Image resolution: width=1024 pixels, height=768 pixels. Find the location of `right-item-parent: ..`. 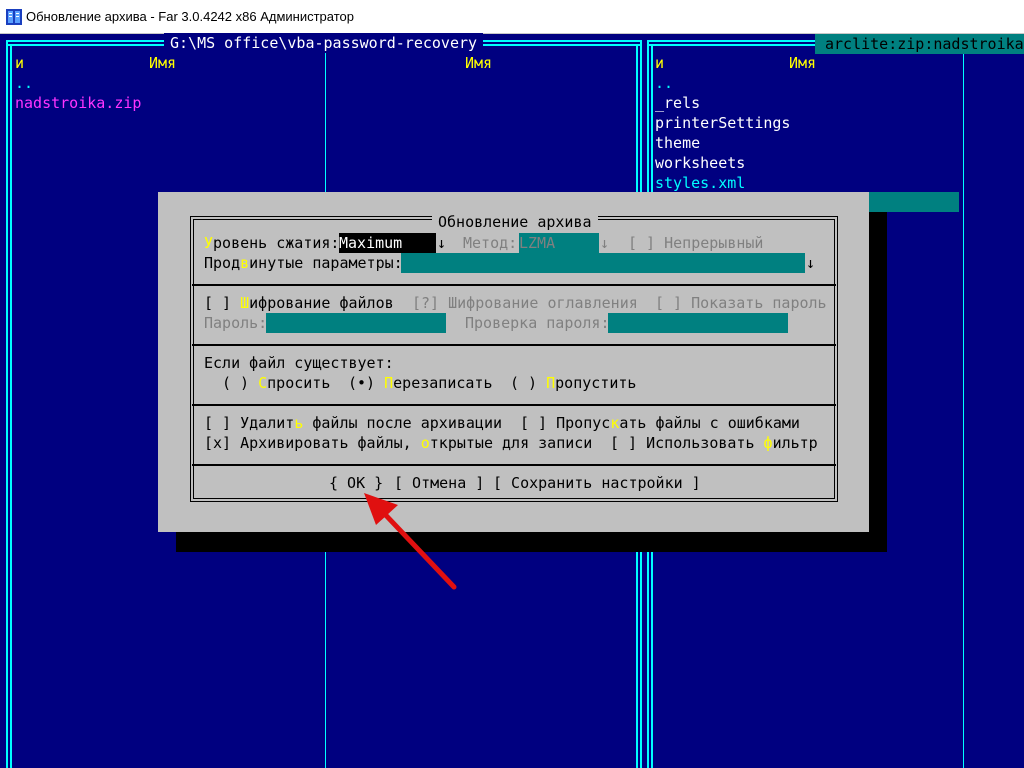

right-item-parent: .. is located at coordinates (664, 83).